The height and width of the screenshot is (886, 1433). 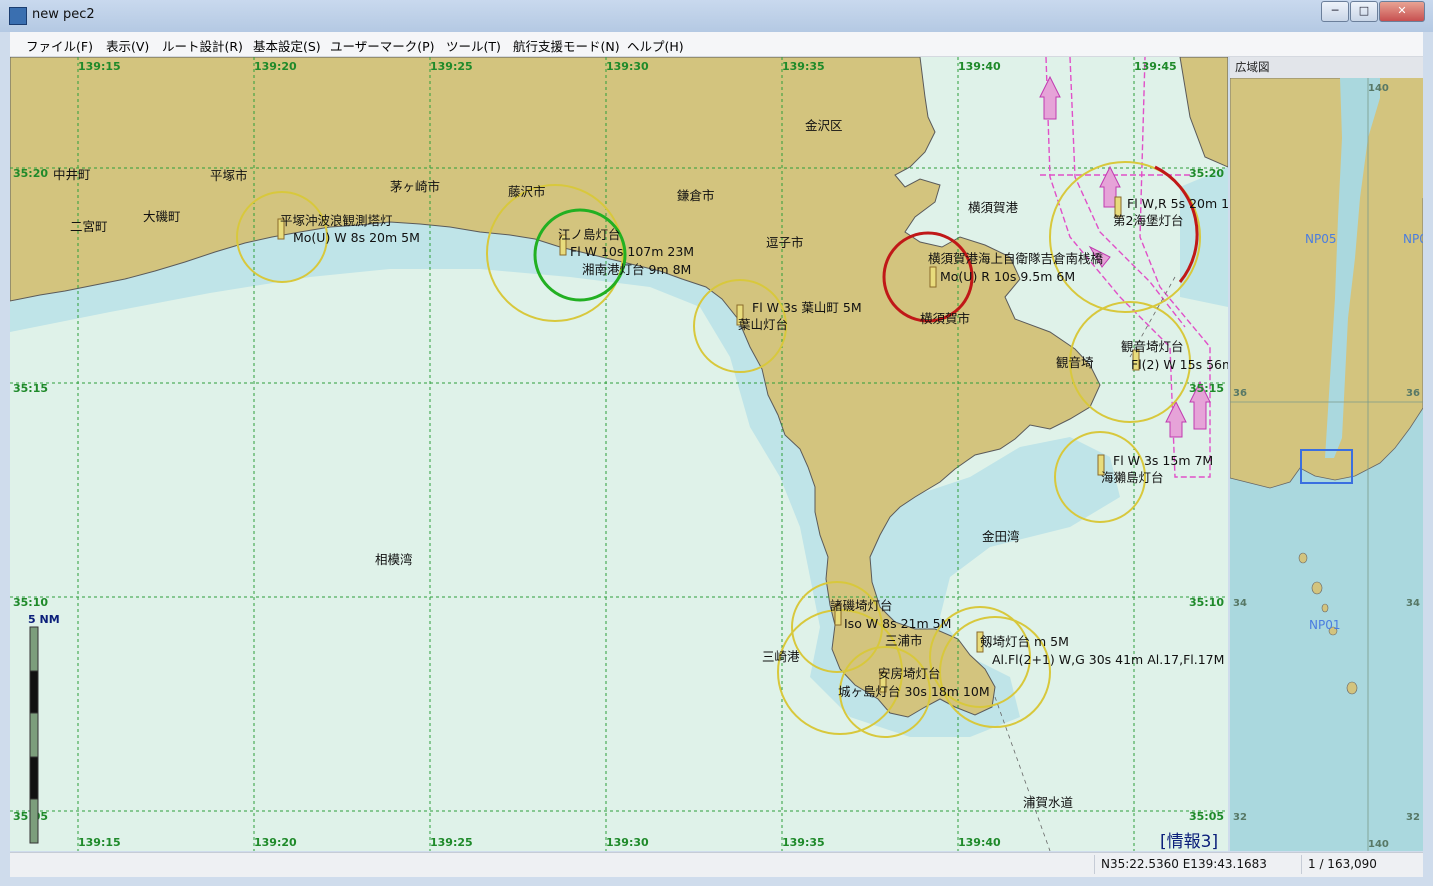 What do you see at coordinates (807, 307) in the screenshot?
I see `light-characteristic: Fl W 3s 葉山町 5M` at bounding box center [807, 307].